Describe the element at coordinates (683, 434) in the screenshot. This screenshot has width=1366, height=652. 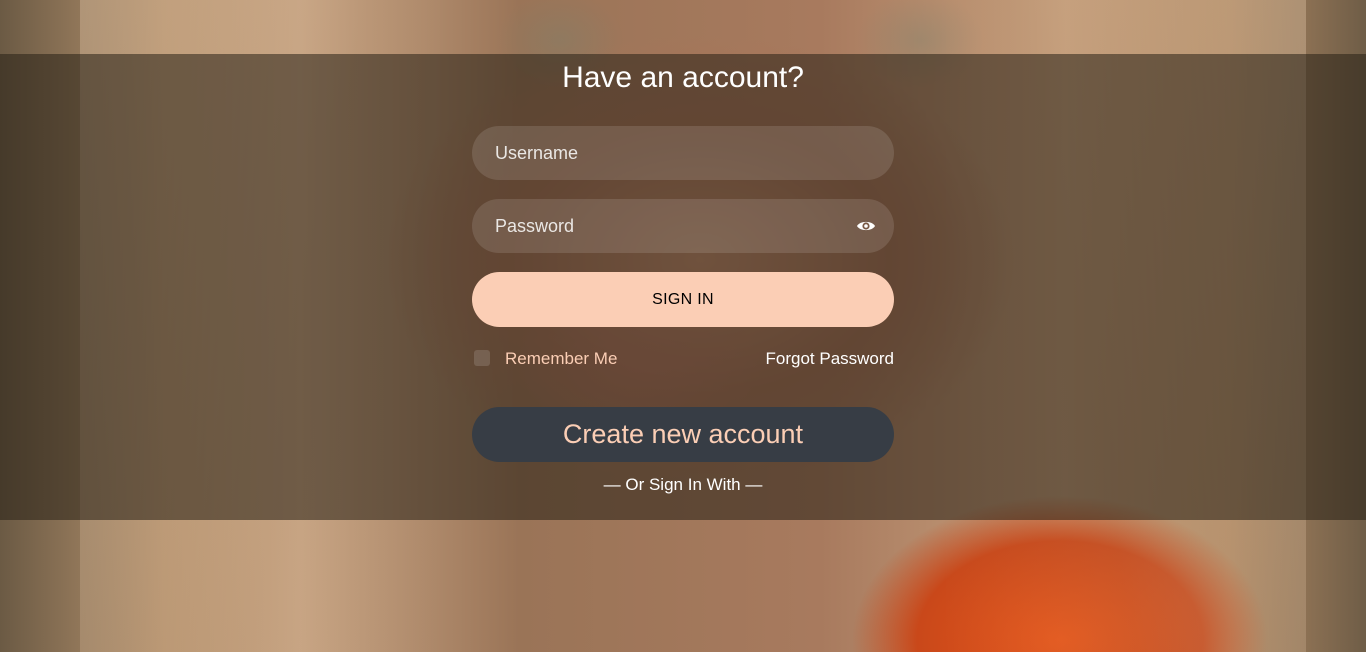
I see `create-account-button: Create new account` at that location.